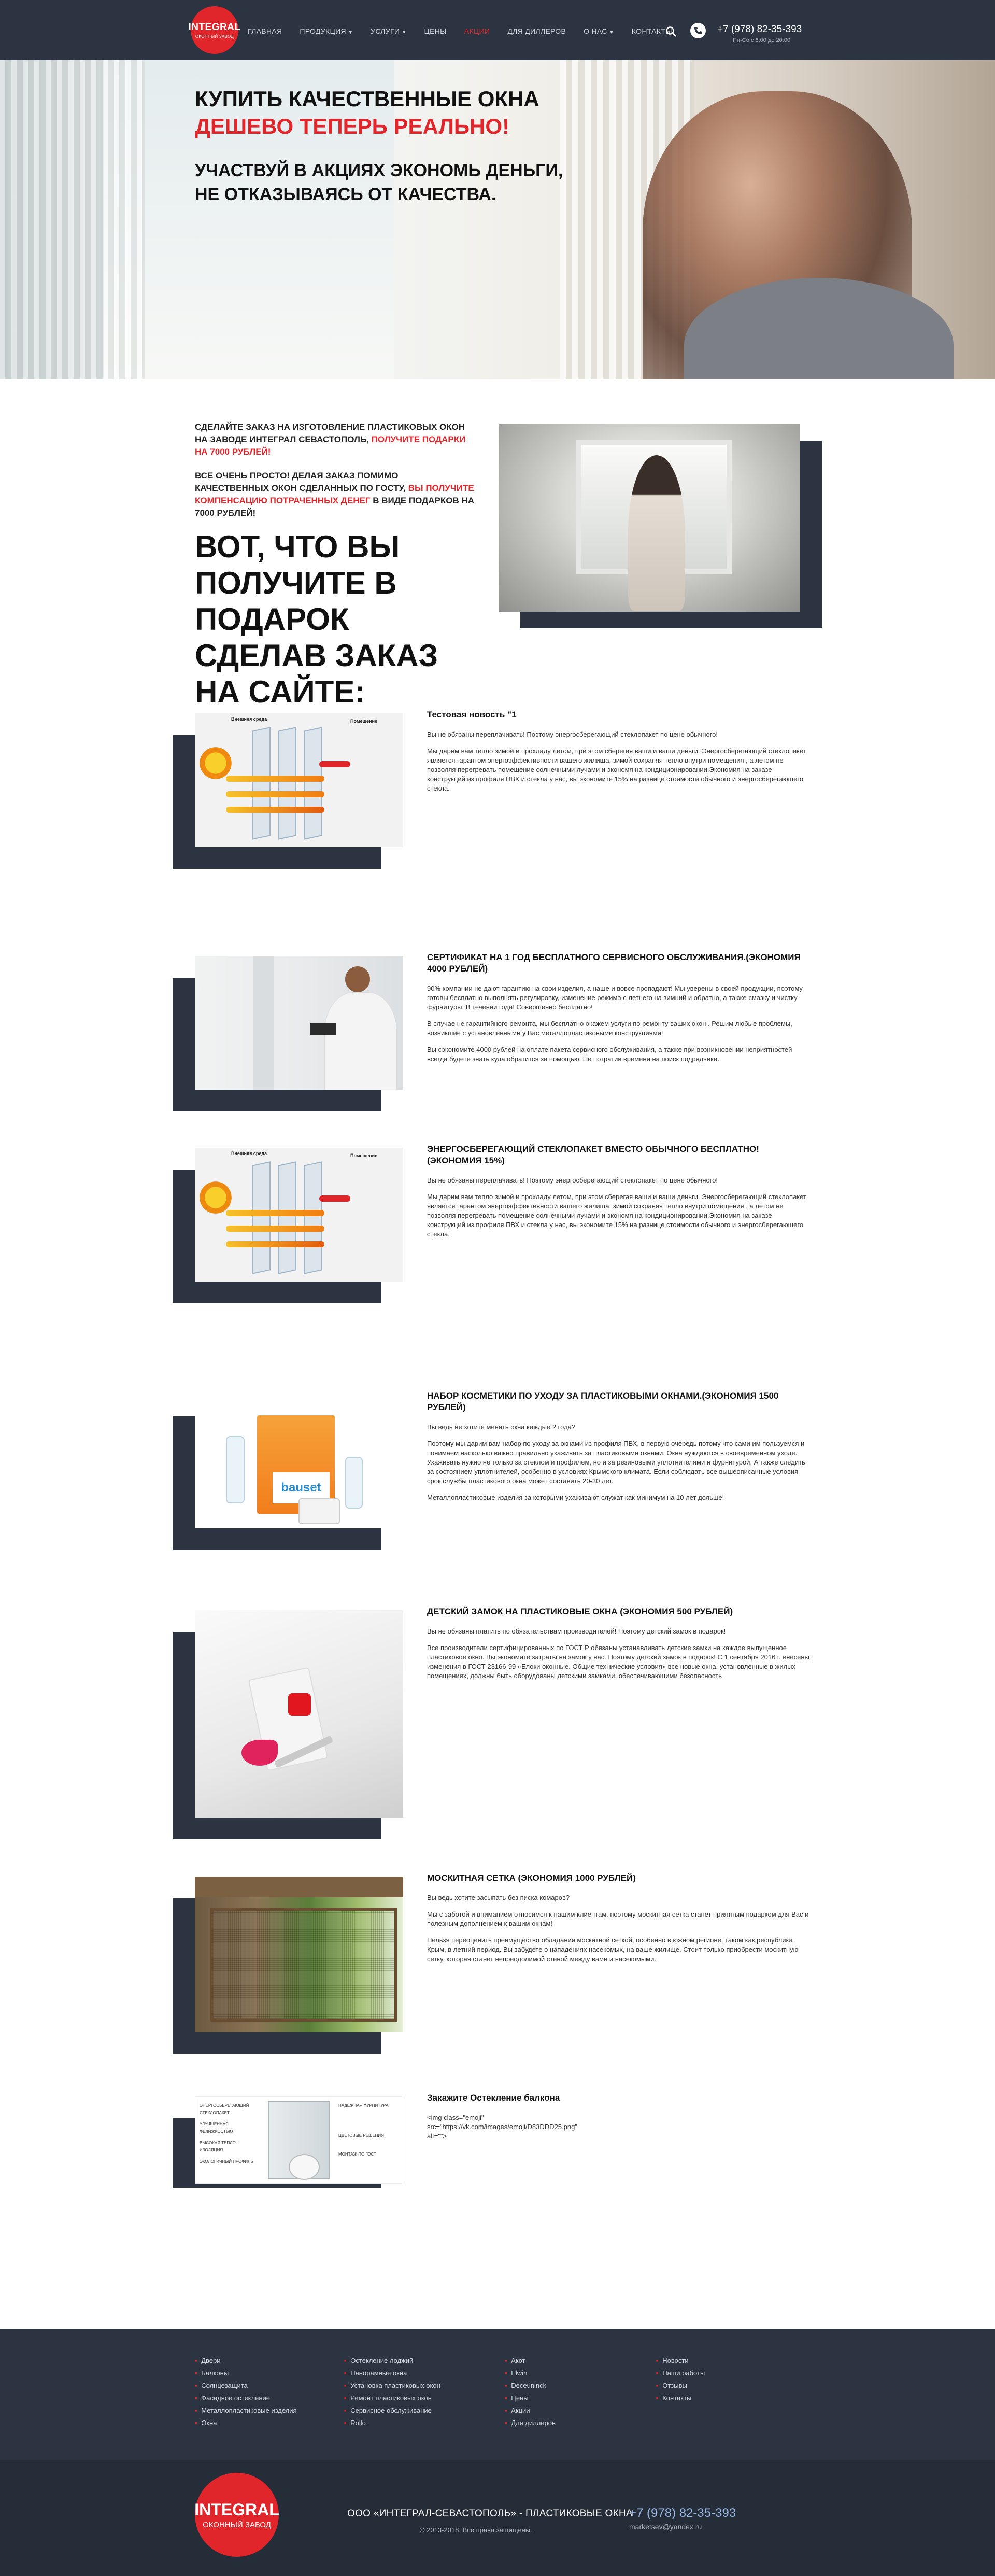 The height and width of the screenshot is (2576, 995). Describe the element at coordinates (682, 2513) in the screenshot. I see `footer-phone: +7 (978) 82-35-393` at that location.